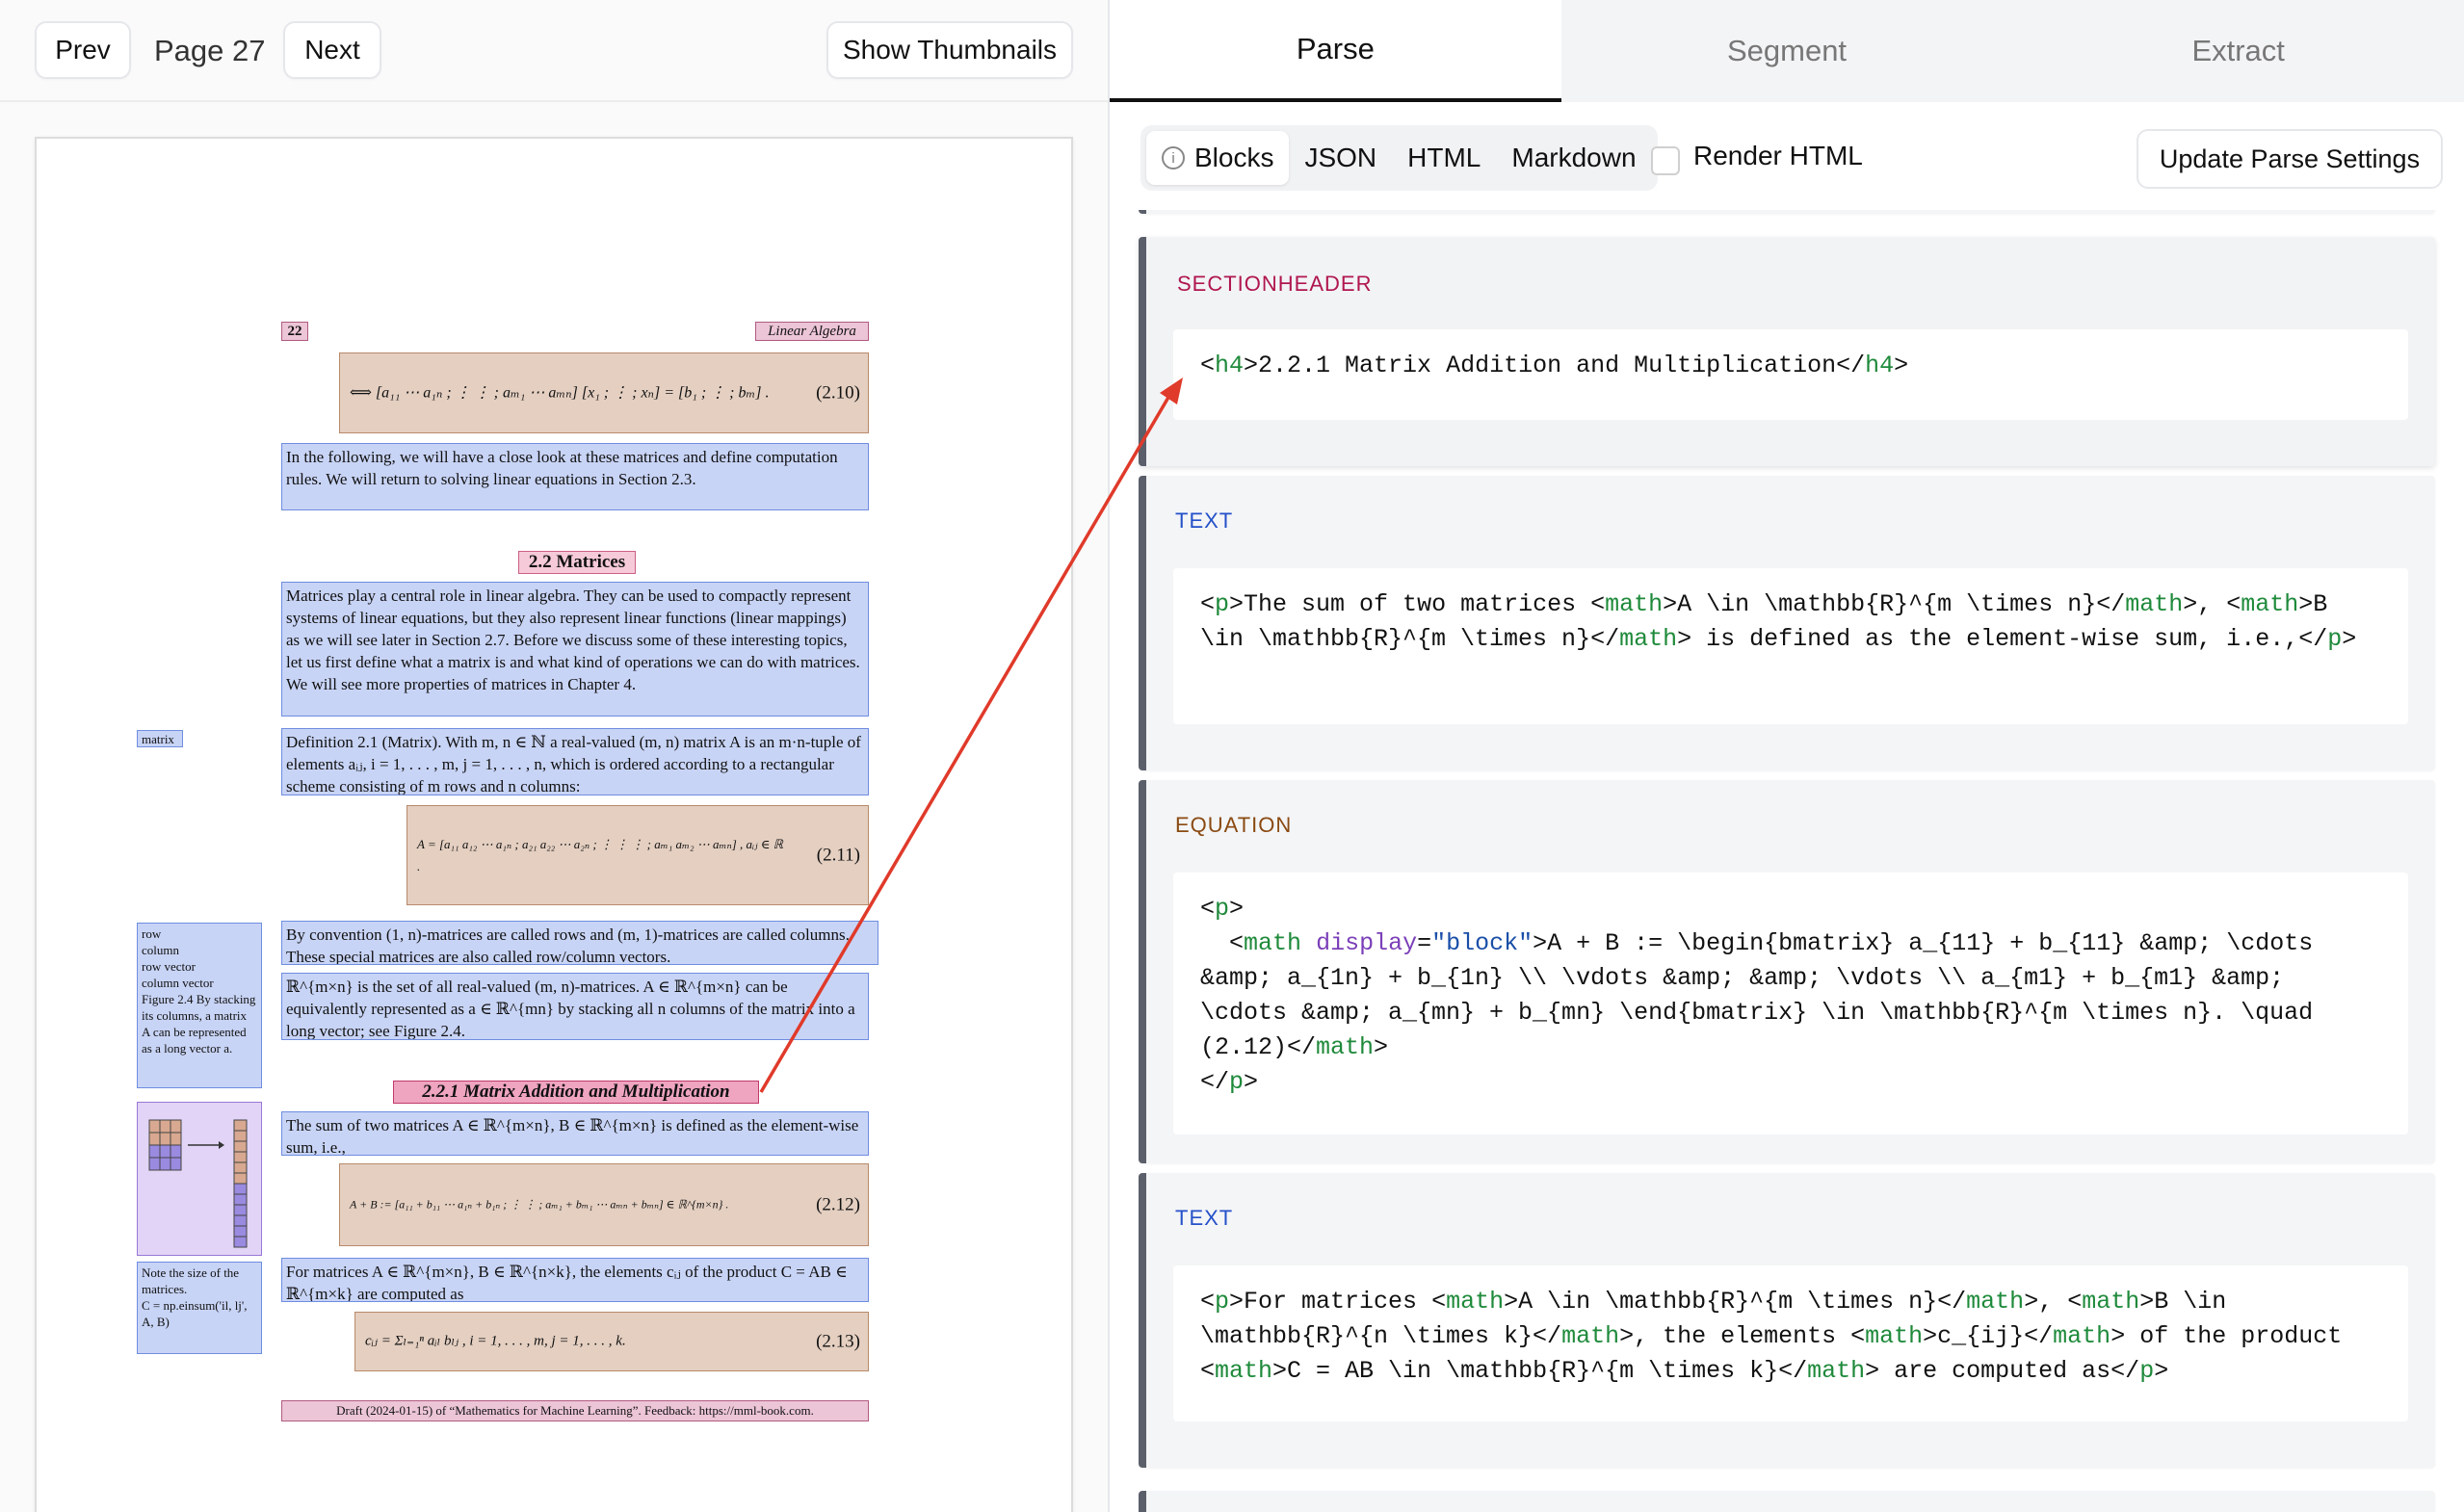  Describe the element at coordinates (294, 331) in the screenshot. I see `page-number-block: 22` at that location.